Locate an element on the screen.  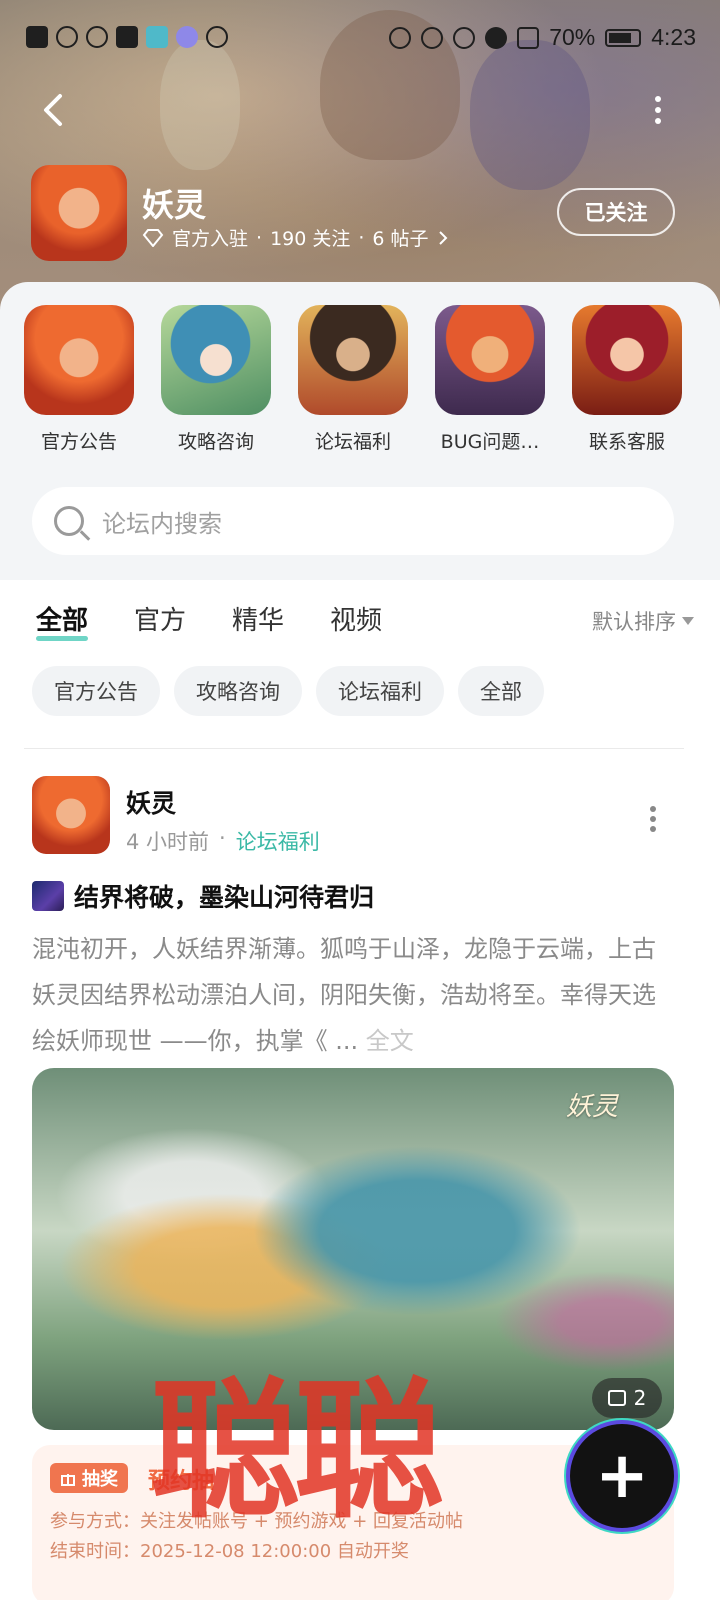
create-post-button: + is located at coordinates (622, 1476).